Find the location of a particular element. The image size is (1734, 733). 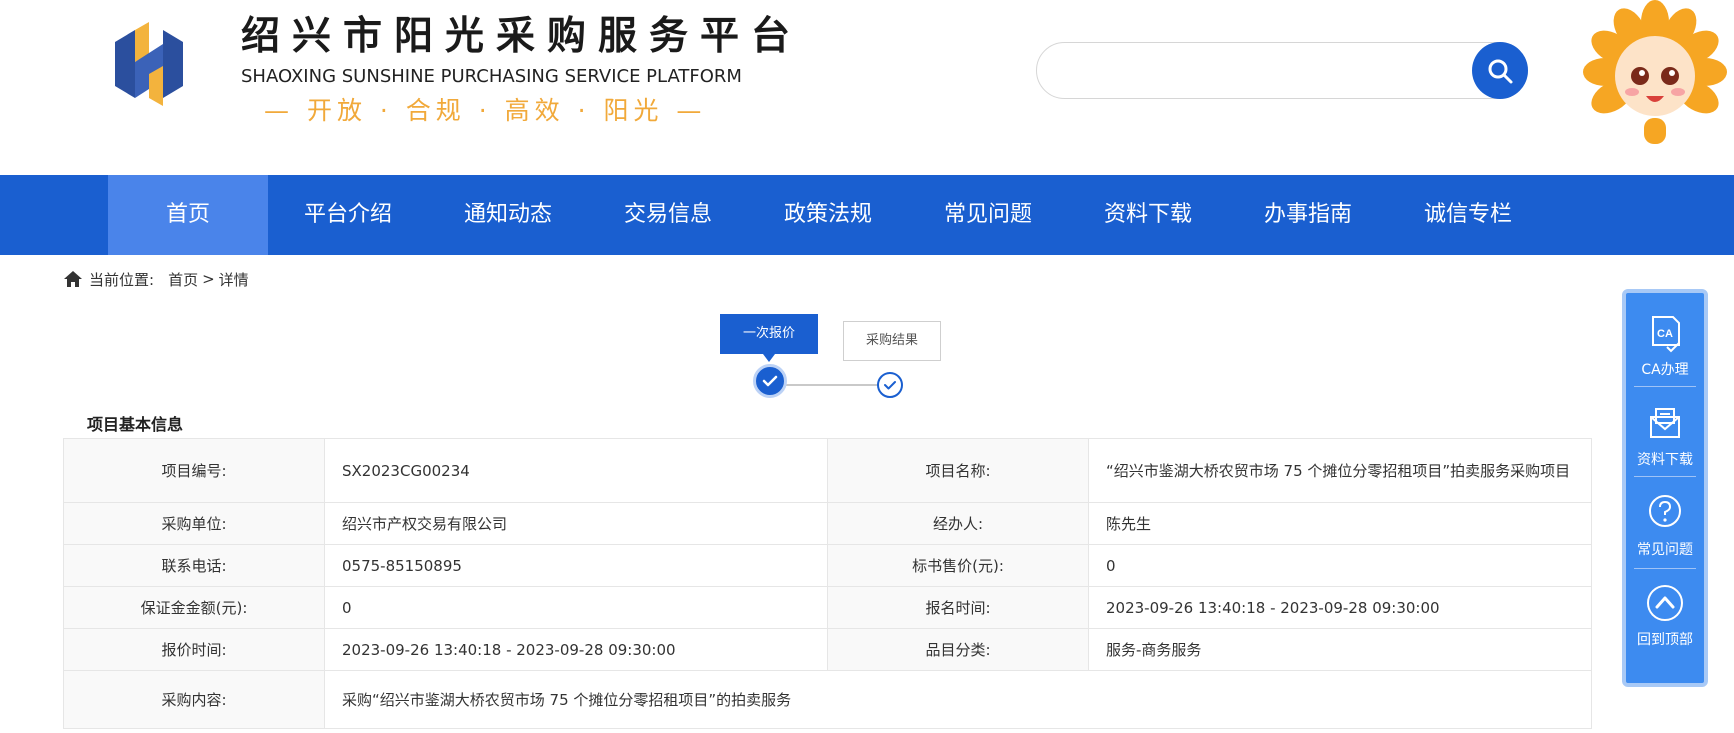

value-purchasing-unit: 绍兴市产权交易有限公司 is located at coordinates (576, 523).